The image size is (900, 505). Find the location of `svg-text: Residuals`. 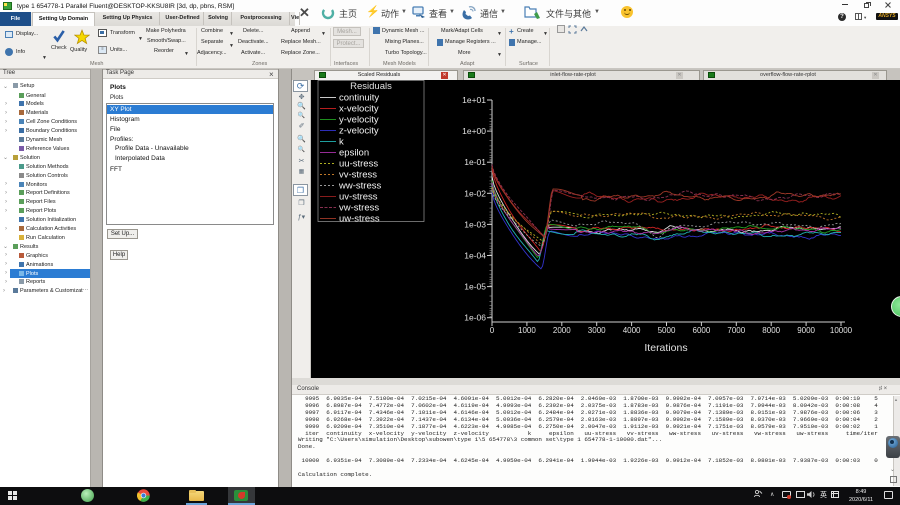

svg-text: Residuals is located at coordinates (371, 86).